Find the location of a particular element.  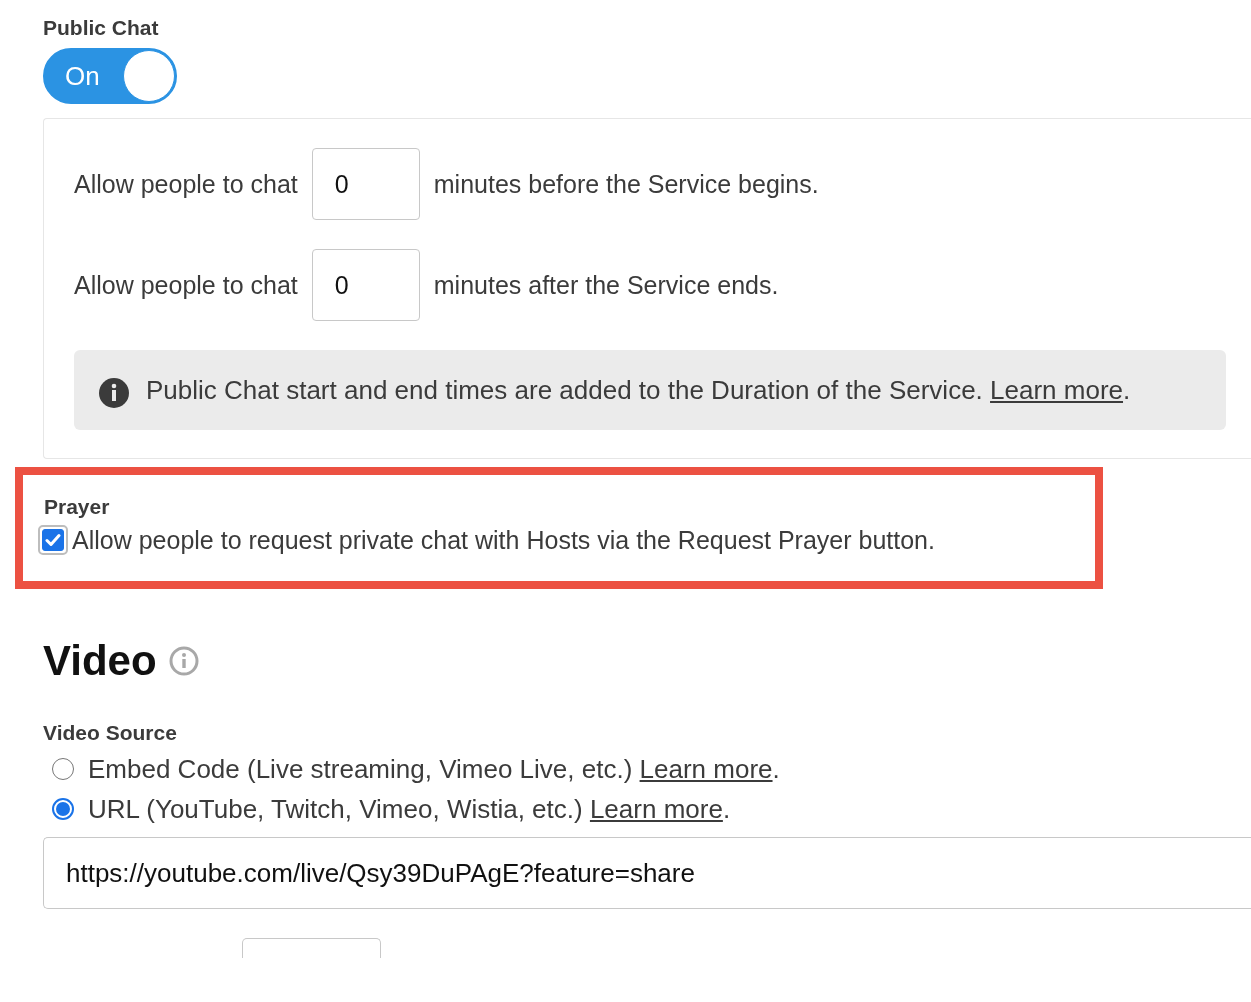

checkbox is located at coordinates (53, 540).